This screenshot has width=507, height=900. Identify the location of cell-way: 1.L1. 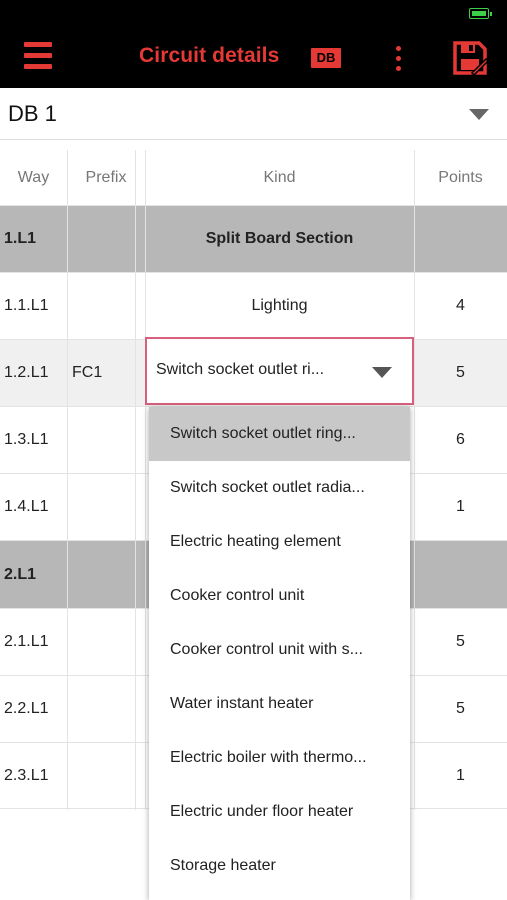
(20, 238).